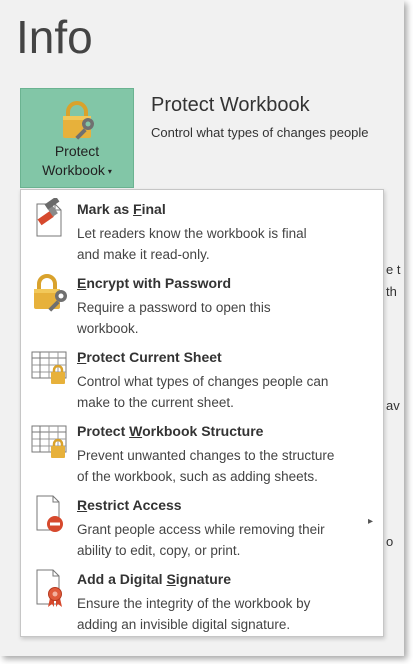  I want to click on menu-item-description: Ensure the integrity of the workbook by, so click(194, 603).